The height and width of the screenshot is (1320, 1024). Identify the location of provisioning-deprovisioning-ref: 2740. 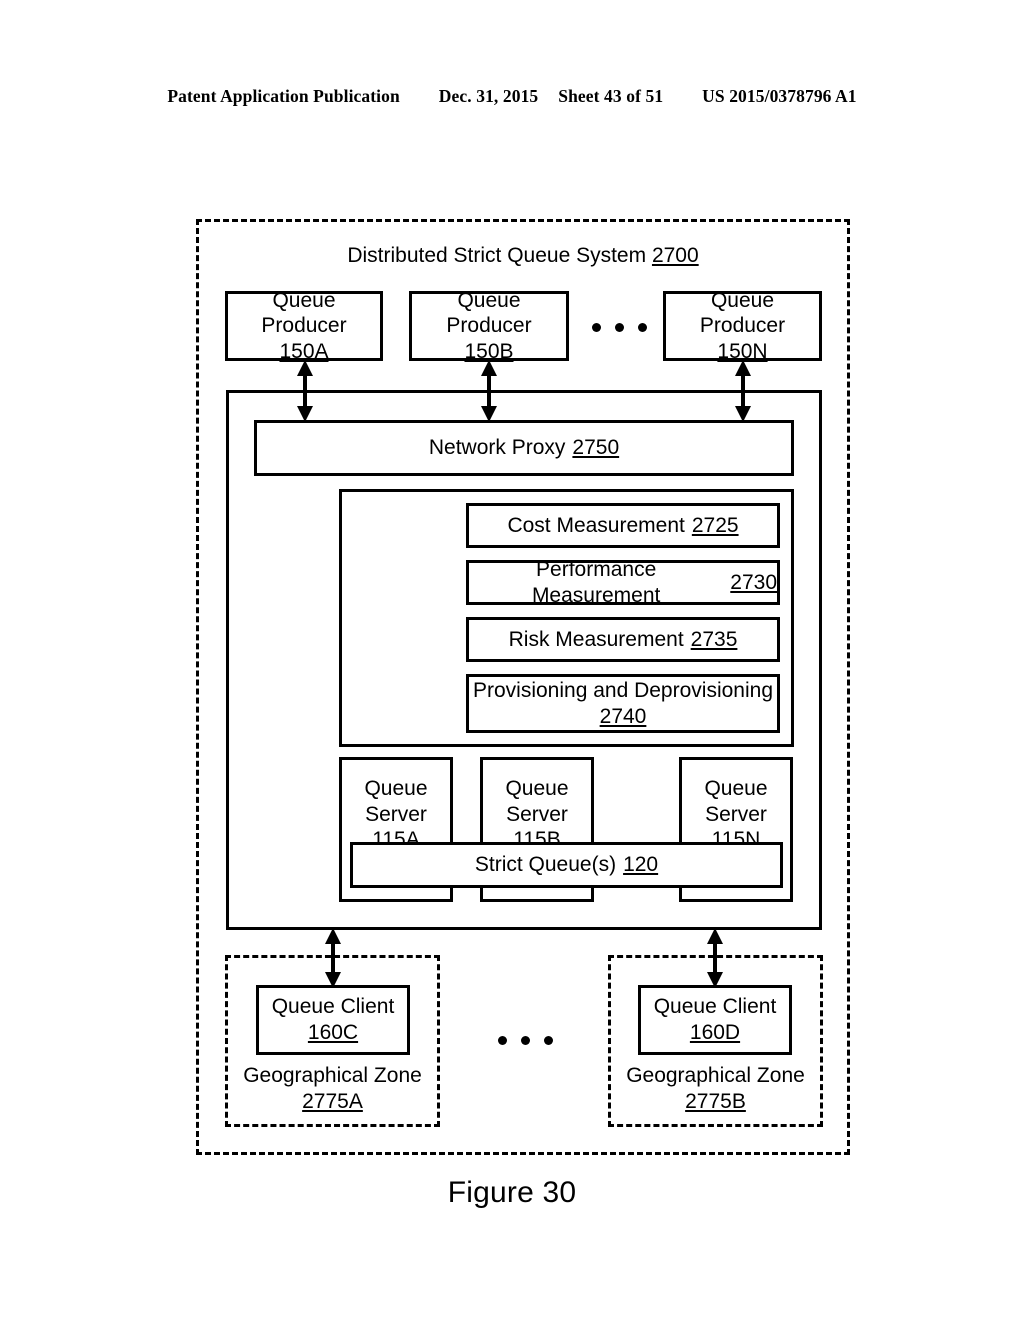
(623, 716).